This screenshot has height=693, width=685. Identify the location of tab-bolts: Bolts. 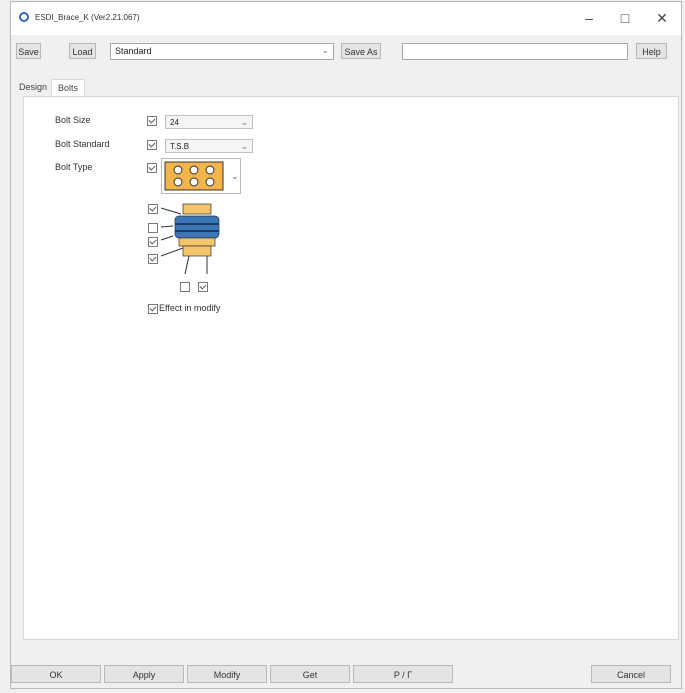
(68, 88).